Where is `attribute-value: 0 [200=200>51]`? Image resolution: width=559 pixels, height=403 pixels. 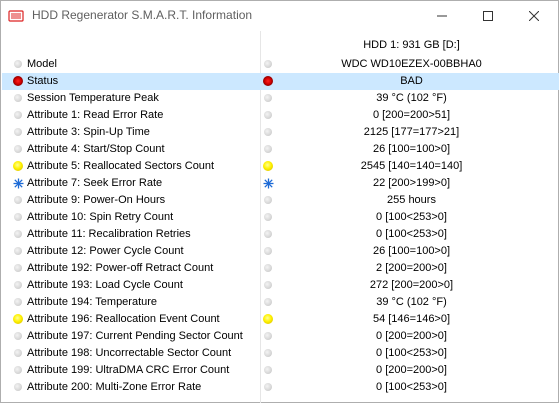
attribute-value: 0 [200=200>51] is located at coordinates (411, 115).